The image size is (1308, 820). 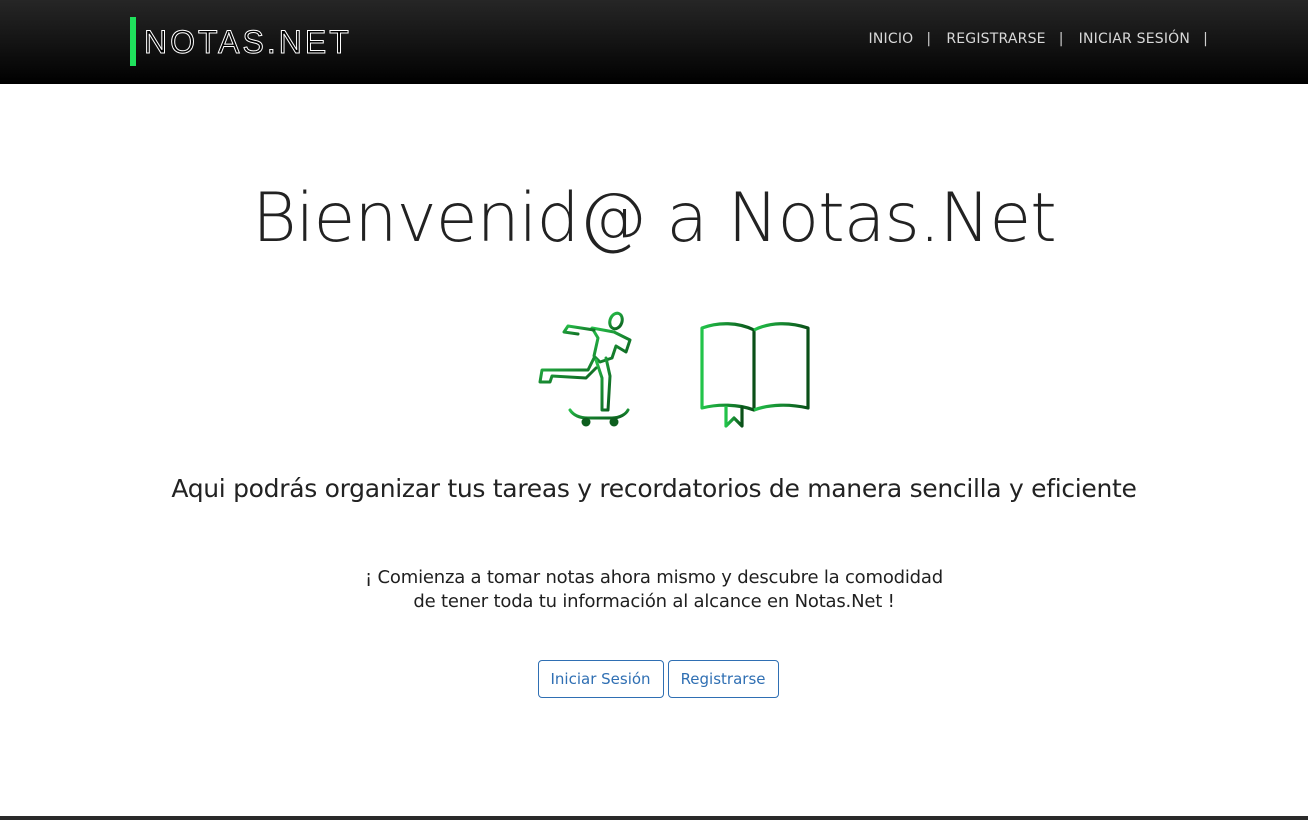 What do you see at coordinates (654, 218) in the screenshot?
I see `page-title: Bienvenid@ a Notas.Net` at bounding box center [654, 218].